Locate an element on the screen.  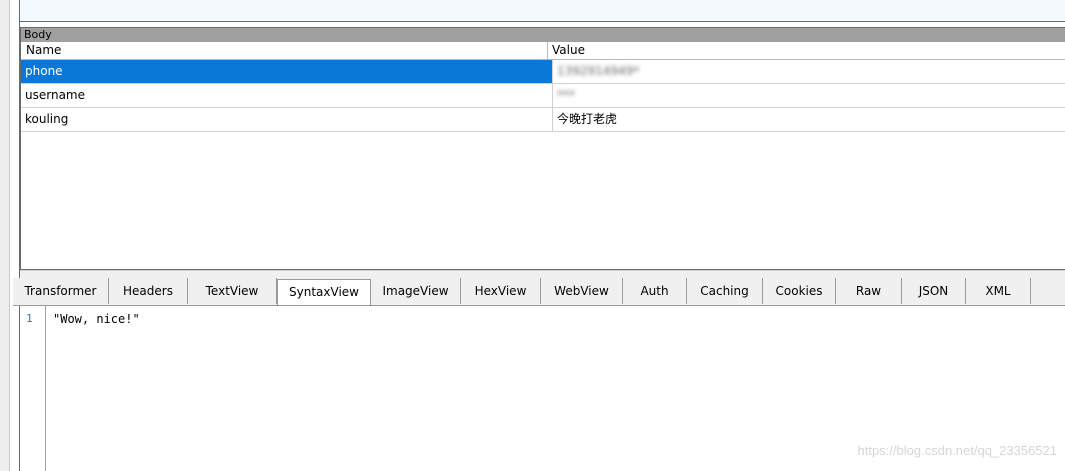
row-name-cell: kouling is located at coordinates (287, 119).